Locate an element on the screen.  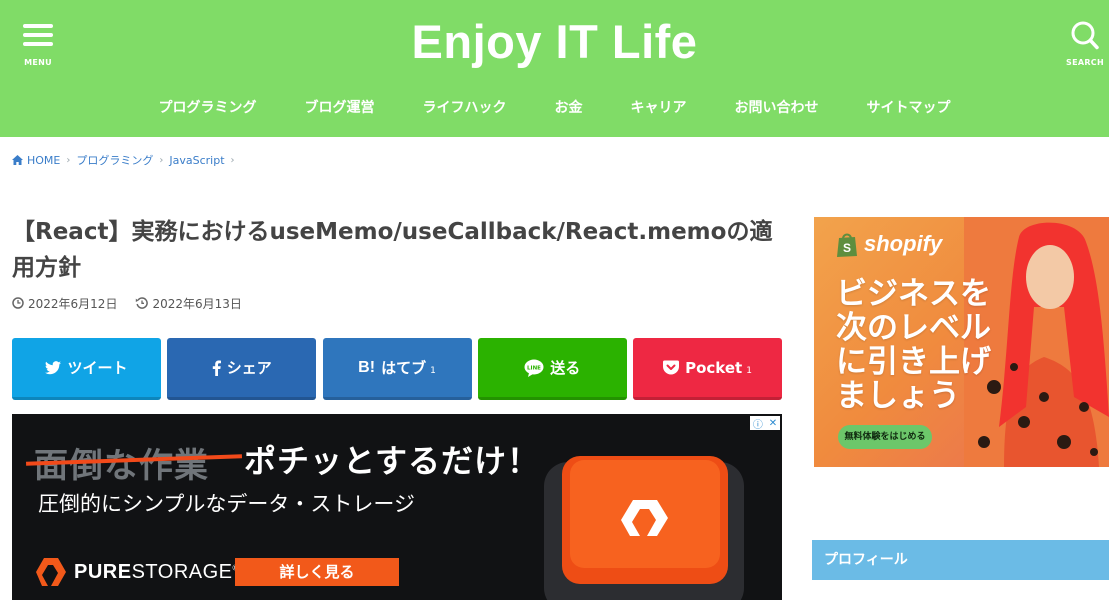
search-icon is located at coordinates (1085, 35).